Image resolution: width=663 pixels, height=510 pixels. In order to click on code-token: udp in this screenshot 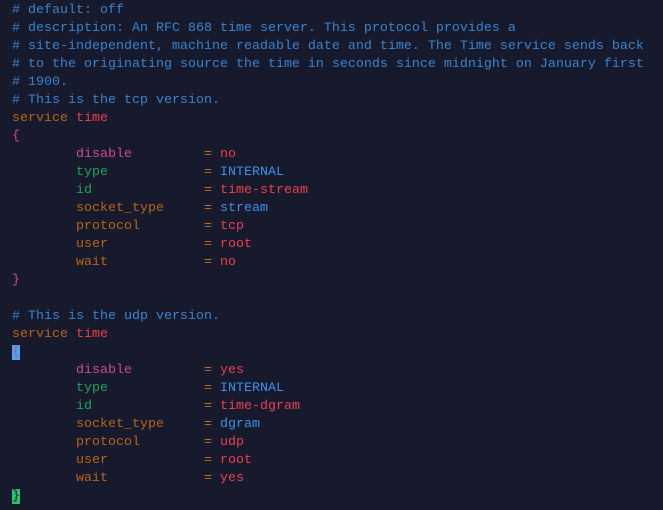, I will do `click(231, 442)`.